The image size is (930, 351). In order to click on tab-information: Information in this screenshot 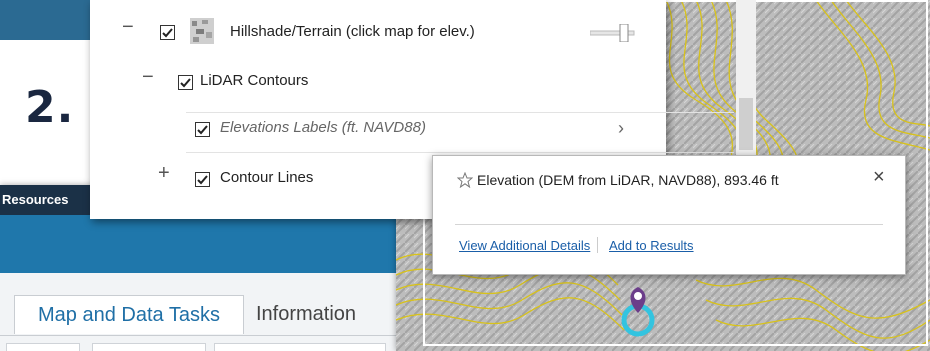, I will do `click(306, 314)`.